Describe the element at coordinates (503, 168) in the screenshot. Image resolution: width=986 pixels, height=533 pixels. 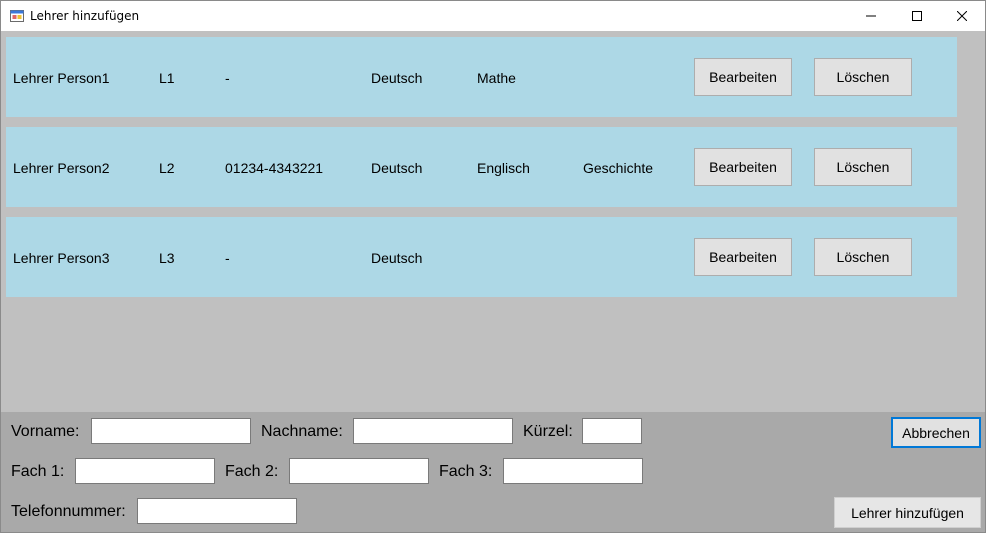
I see `teacher-fach-2: Englisch` at that location.